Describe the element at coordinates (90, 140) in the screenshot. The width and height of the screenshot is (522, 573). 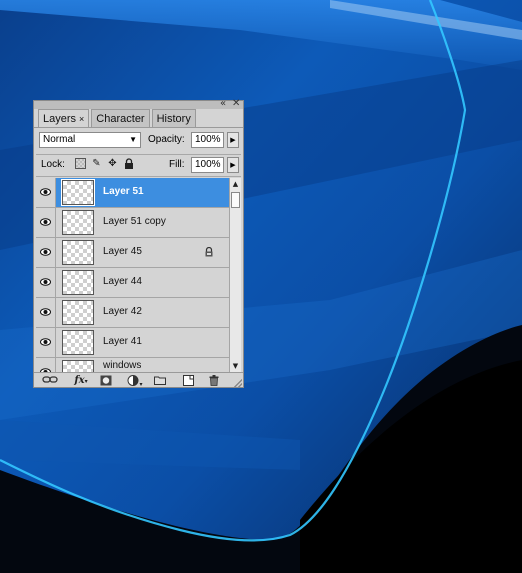
I see `blend-mode-select: Normal ▼` at that location.